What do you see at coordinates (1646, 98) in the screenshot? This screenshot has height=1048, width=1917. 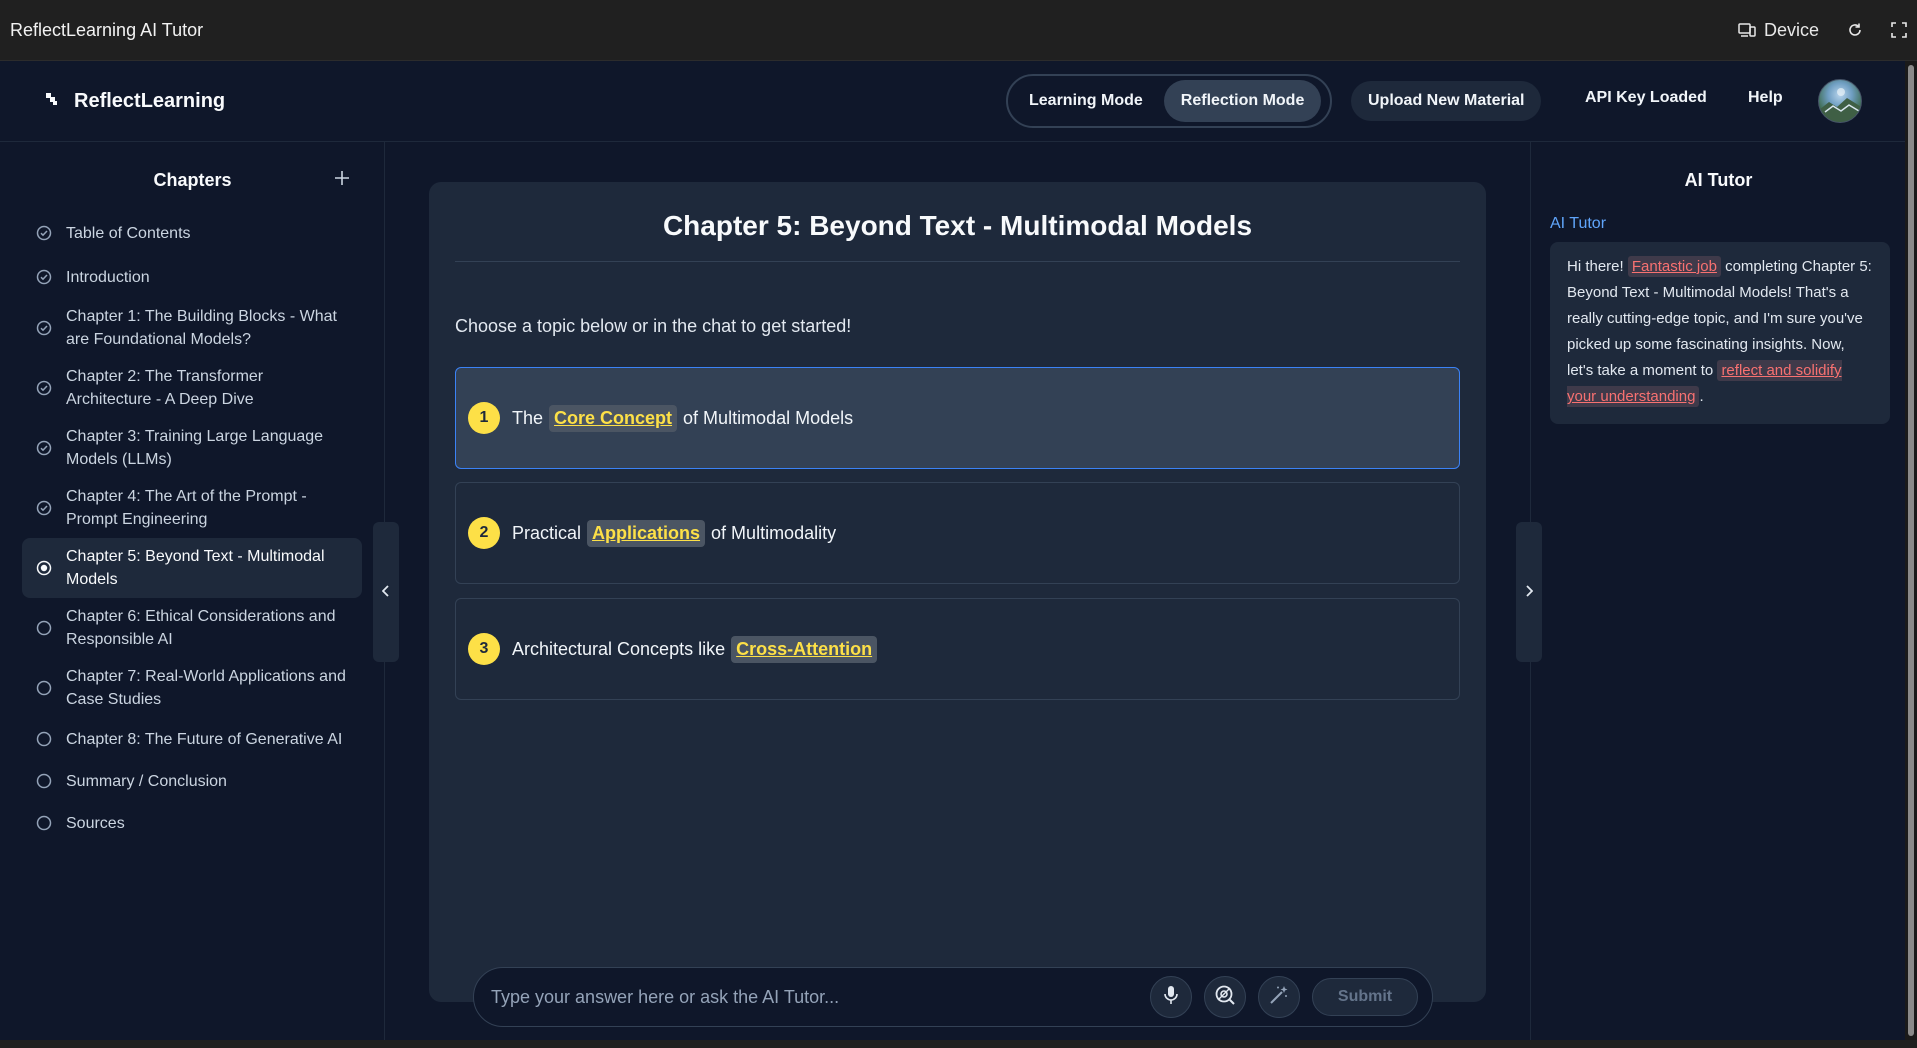 I see `api-key-status: API Key Loaded` at bounding box center [1646, 98].